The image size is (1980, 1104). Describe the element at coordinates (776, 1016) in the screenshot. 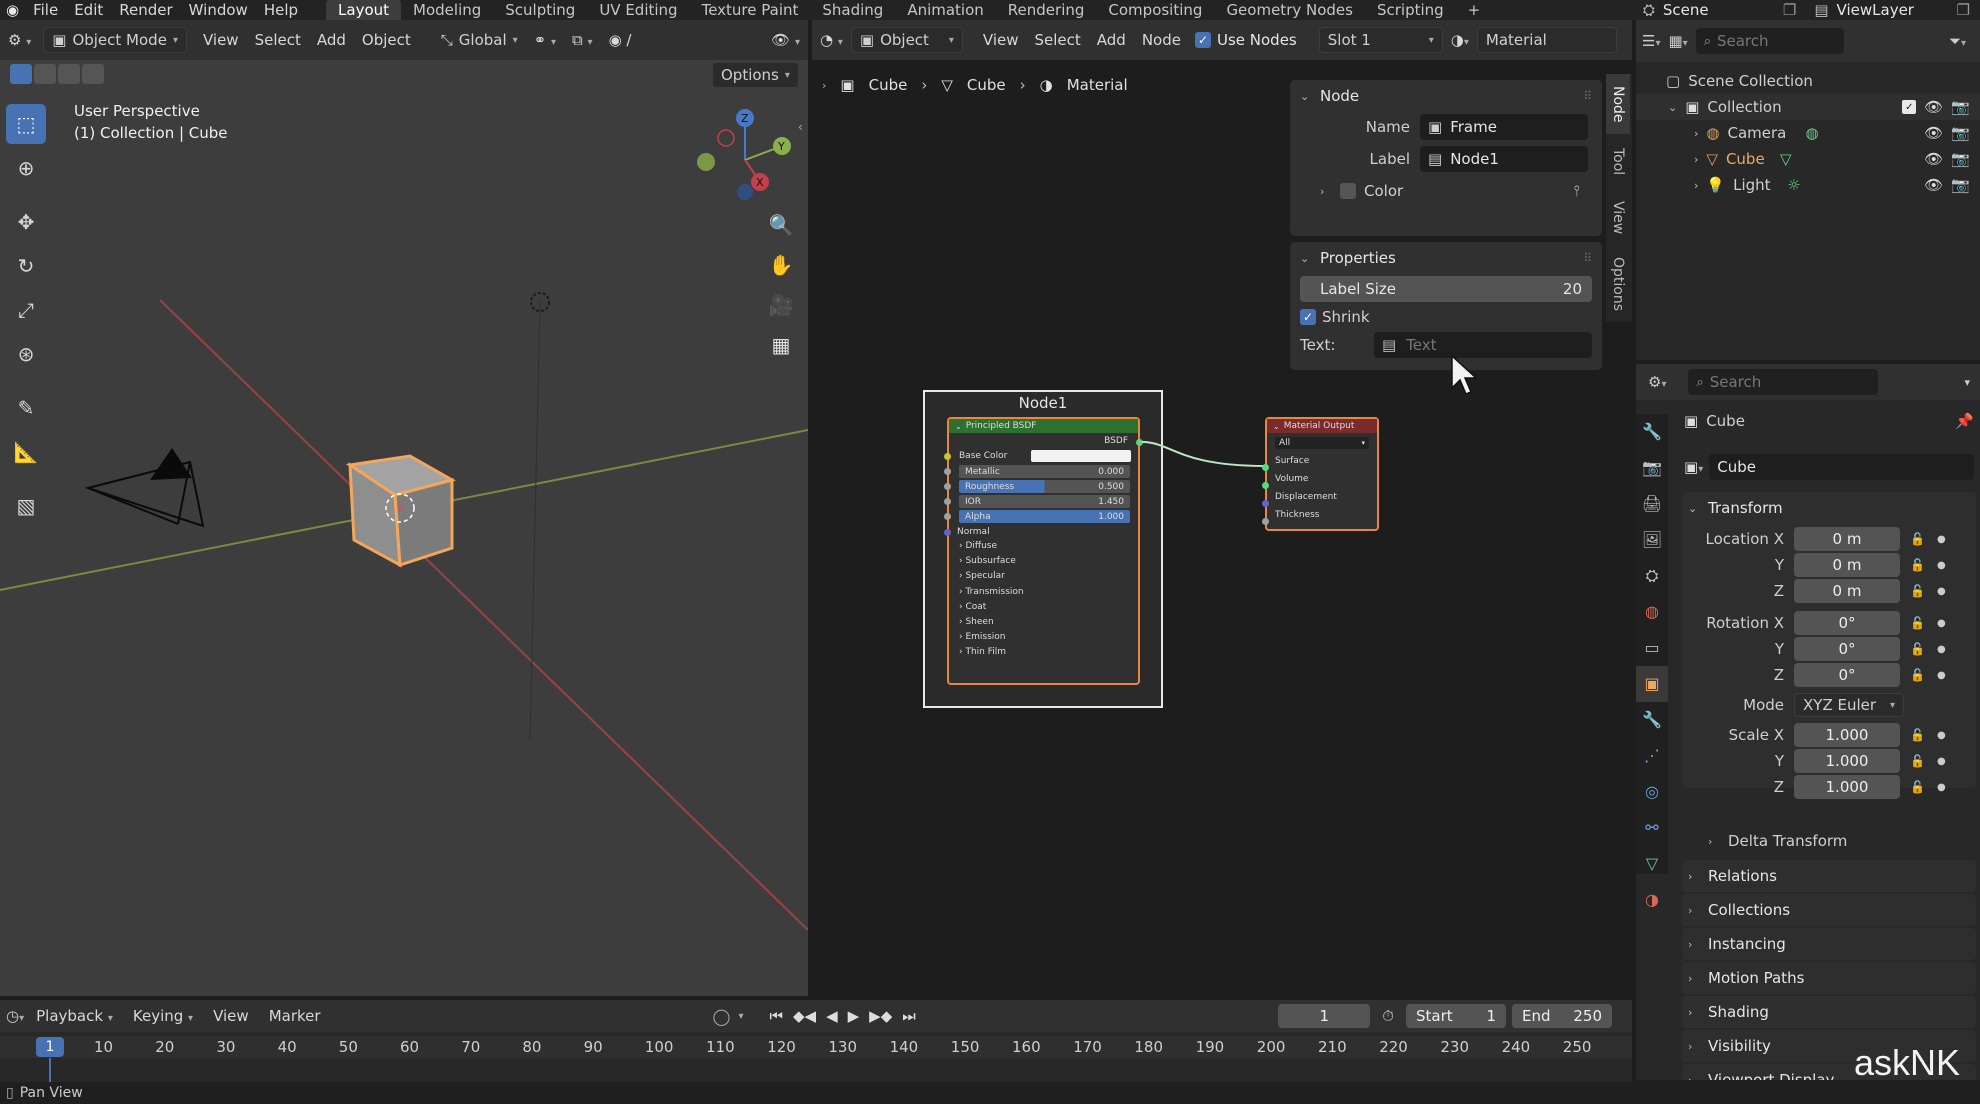

I see `jump-start-icon: ⏮` at that location.